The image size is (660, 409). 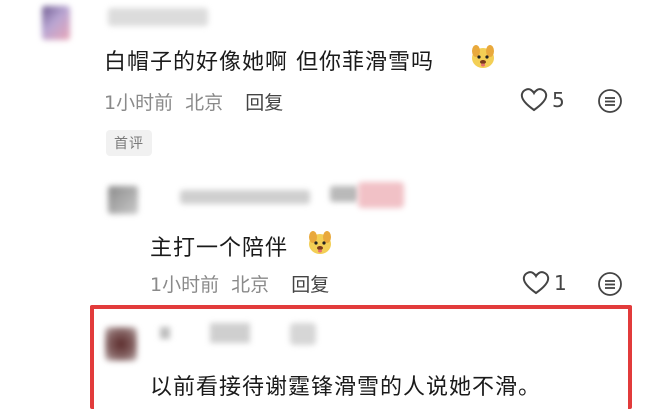 What do you see at coordinates (129, 143) in the screenshot?
I see `first-comment-badge: 首评` at bounding box center [129, 143].